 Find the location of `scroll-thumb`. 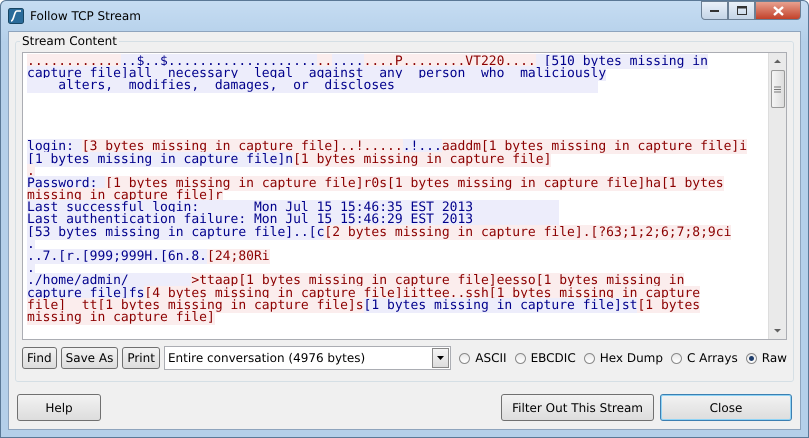

scroll-thumb is located at coordinates (777, 89).